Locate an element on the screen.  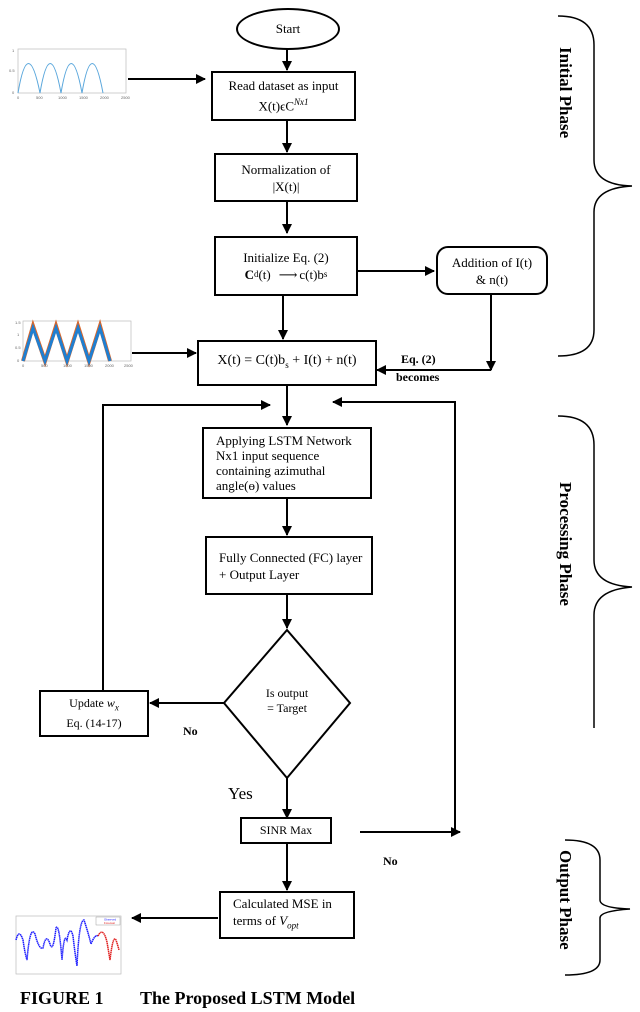
addition-line2: & n(t) is located at coordinates (492, 279).